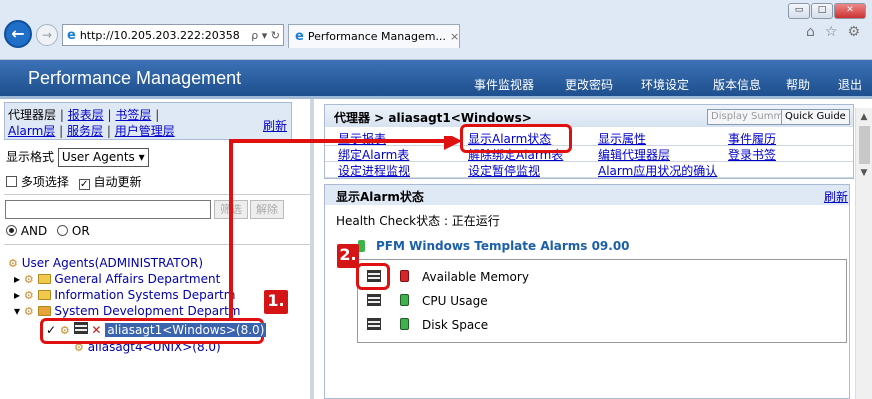  What do you see at coordinates (275, 125) in the screenshot?
I see `left-refresh-link: 刷新` at bounding box center [275, 125].